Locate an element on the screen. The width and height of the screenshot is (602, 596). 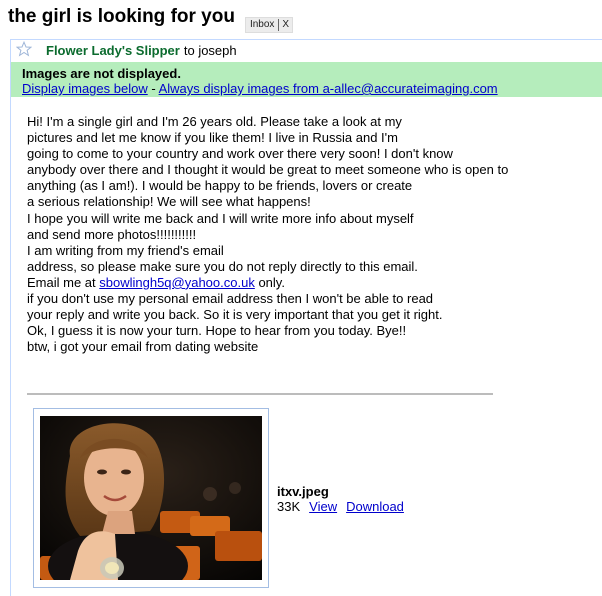
attachment-info: itxv.jpeg 33K View Download is located at coordinates (340, 499).